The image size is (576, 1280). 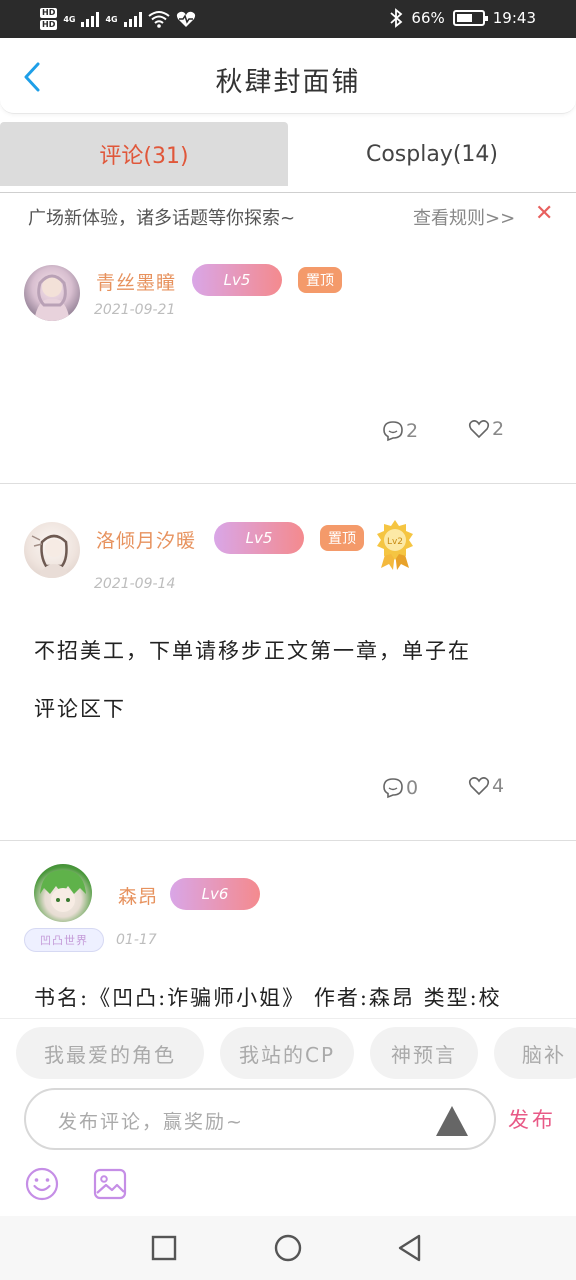 I want to click on like-count: 2, so click(x=498, y=429).